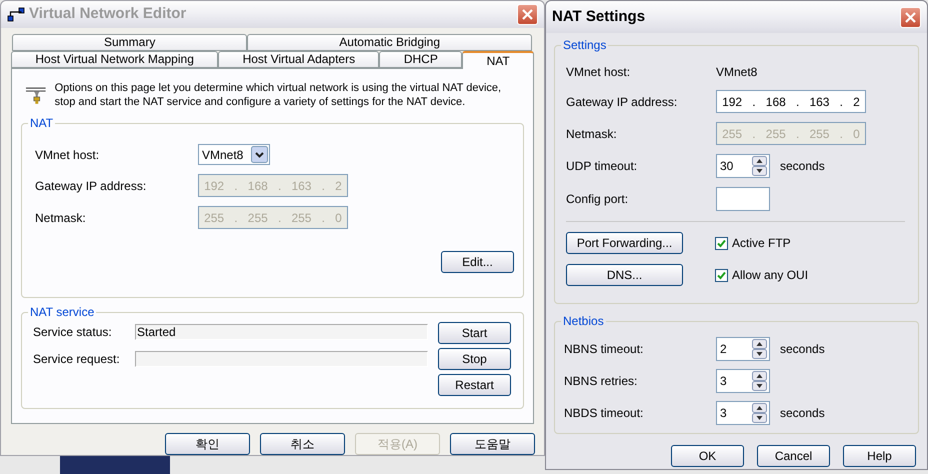  I want to click on window-title: Virtual Network Editor, so click(108, 14).